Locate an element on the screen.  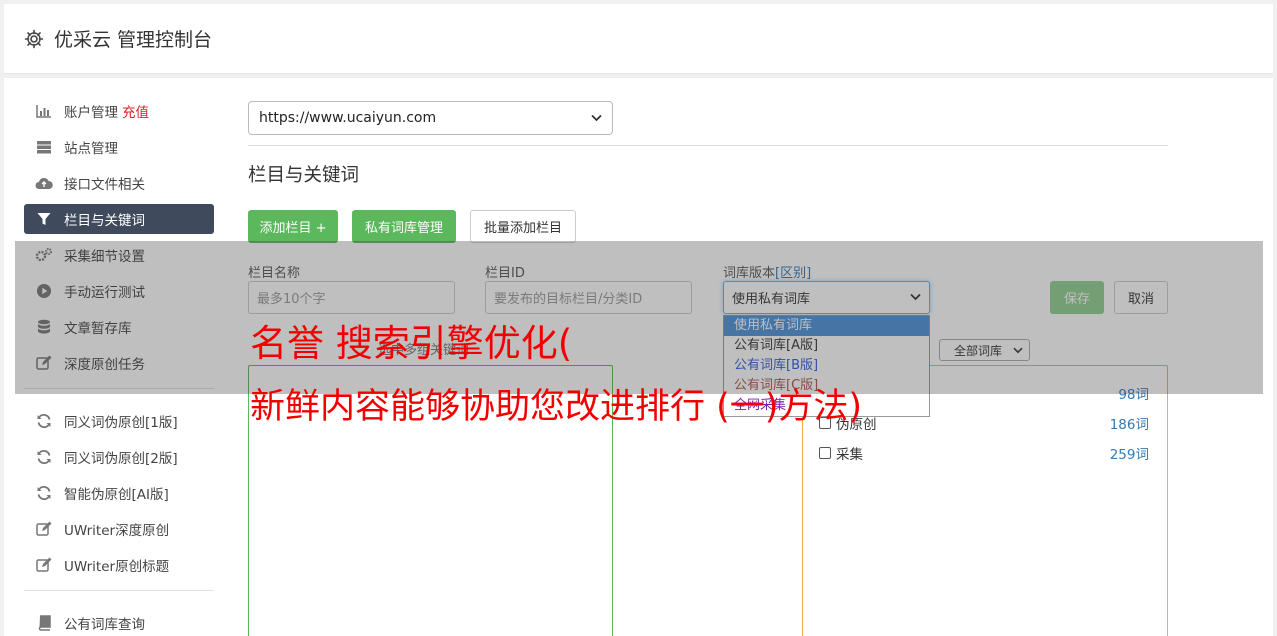
sidebar-item-interface: 接口文件相关 is located at coordinates (119, 183).